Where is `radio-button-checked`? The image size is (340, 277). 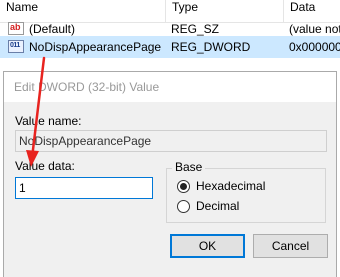
radio-button-checked is located at coordinates (183, 186).